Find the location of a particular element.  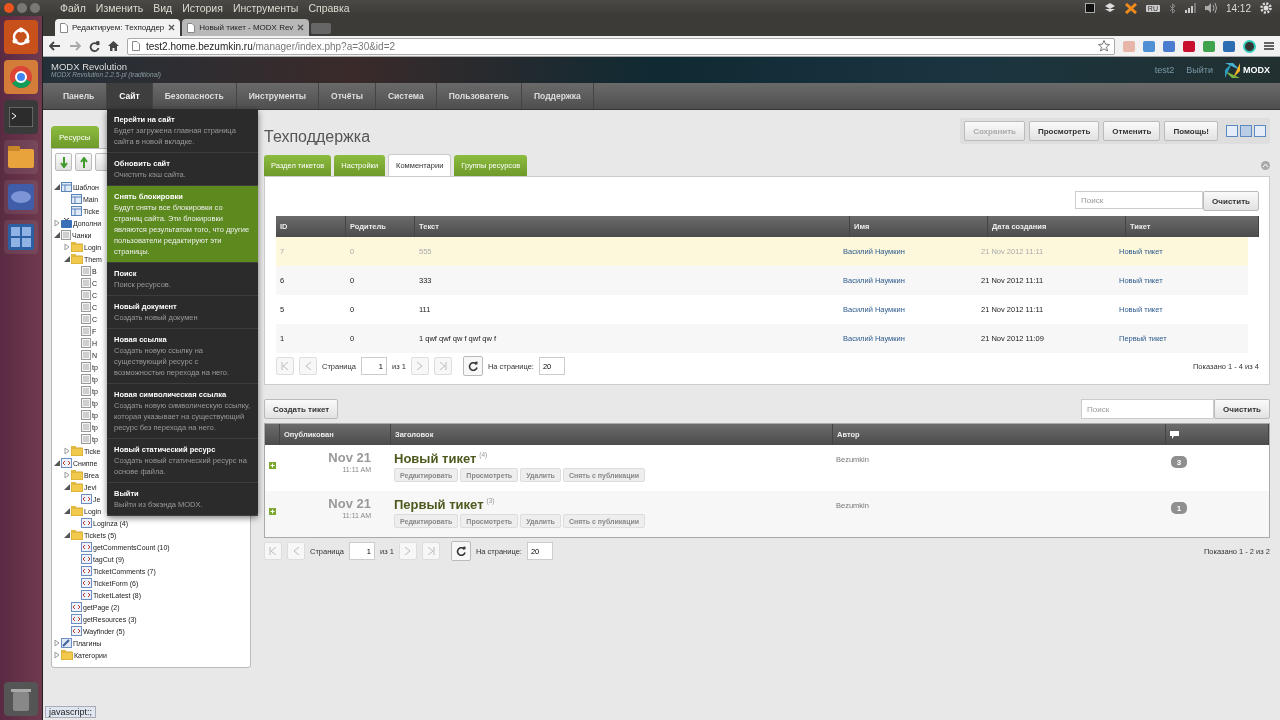

user-link: test2 is located at coordinates (1164, 70).